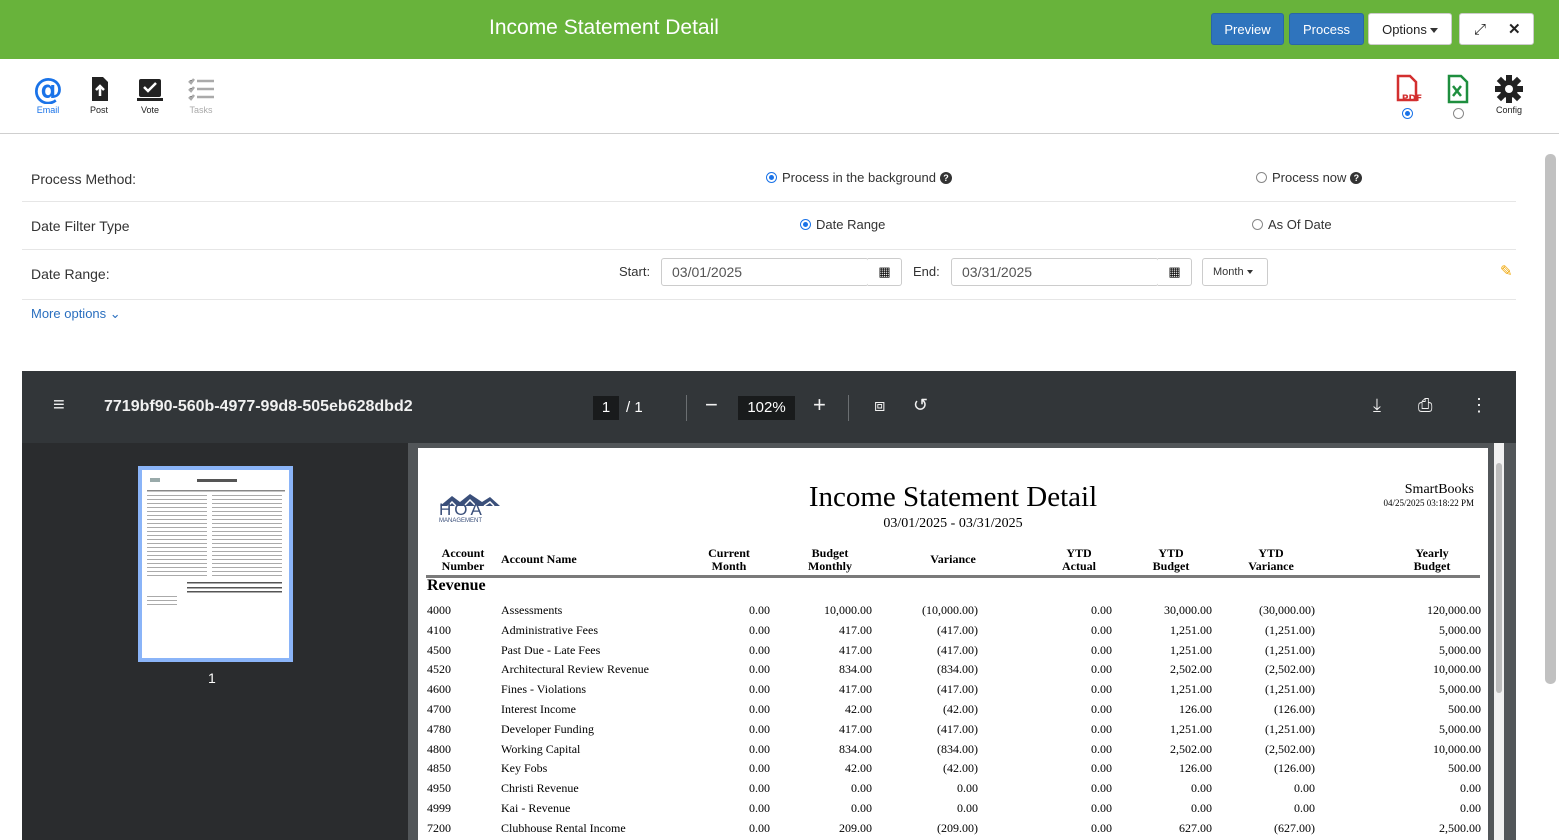 Image resolution: width=1559 pixels, height=840 pixels. Describe the element at coordinates (1458, 113) in the screenshot. I see `excel-radio` at that location.